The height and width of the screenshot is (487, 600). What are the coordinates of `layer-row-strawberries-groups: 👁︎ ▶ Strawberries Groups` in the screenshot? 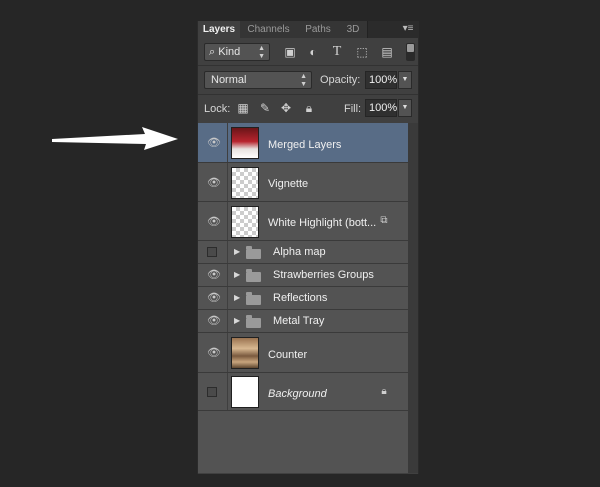 It's located at (303, 275).